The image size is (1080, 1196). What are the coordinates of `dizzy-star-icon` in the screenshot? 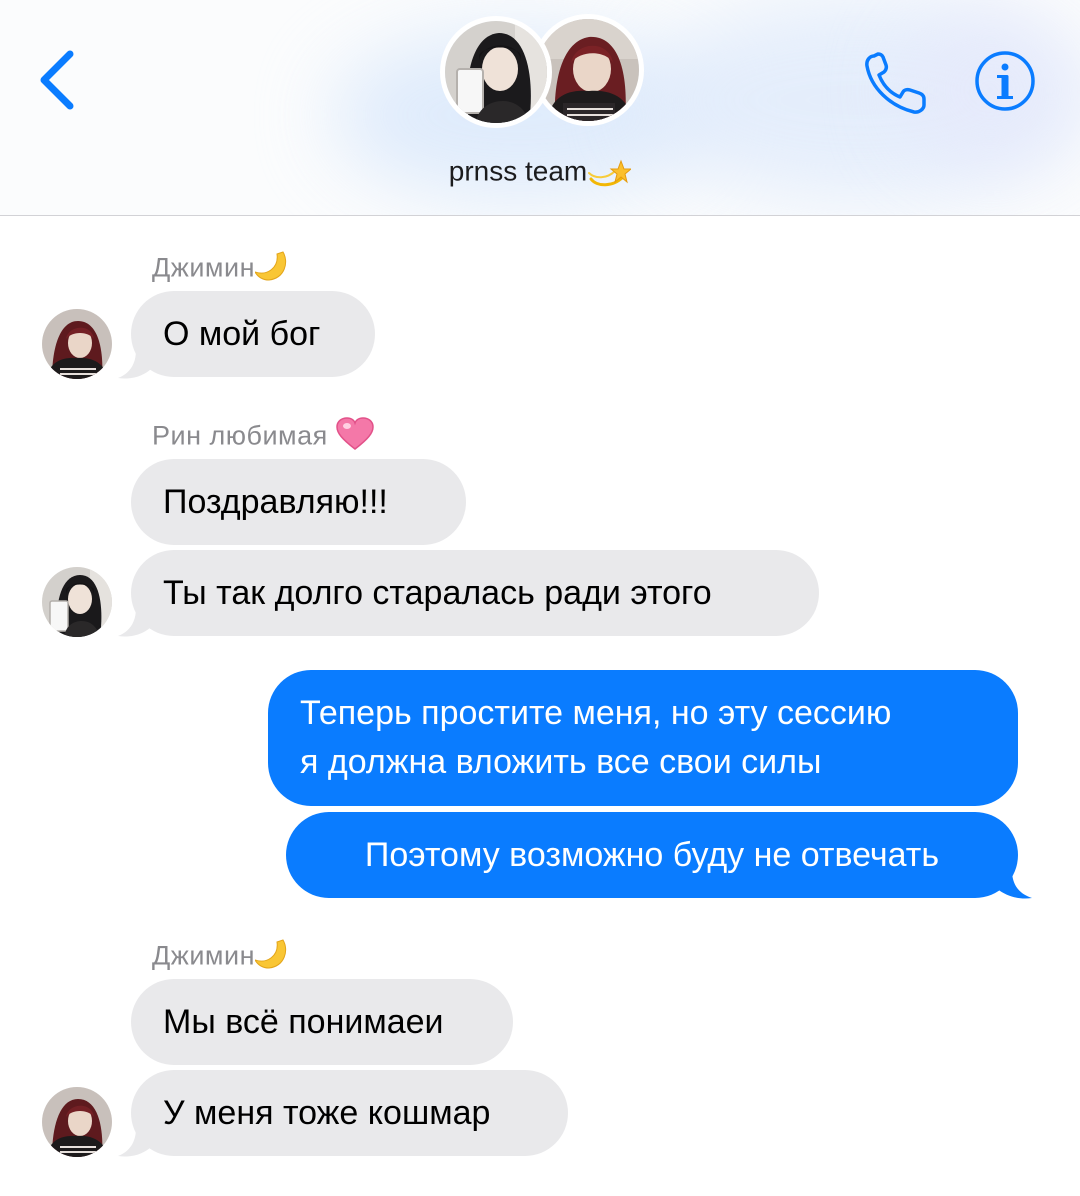 It's located at (610, 172).